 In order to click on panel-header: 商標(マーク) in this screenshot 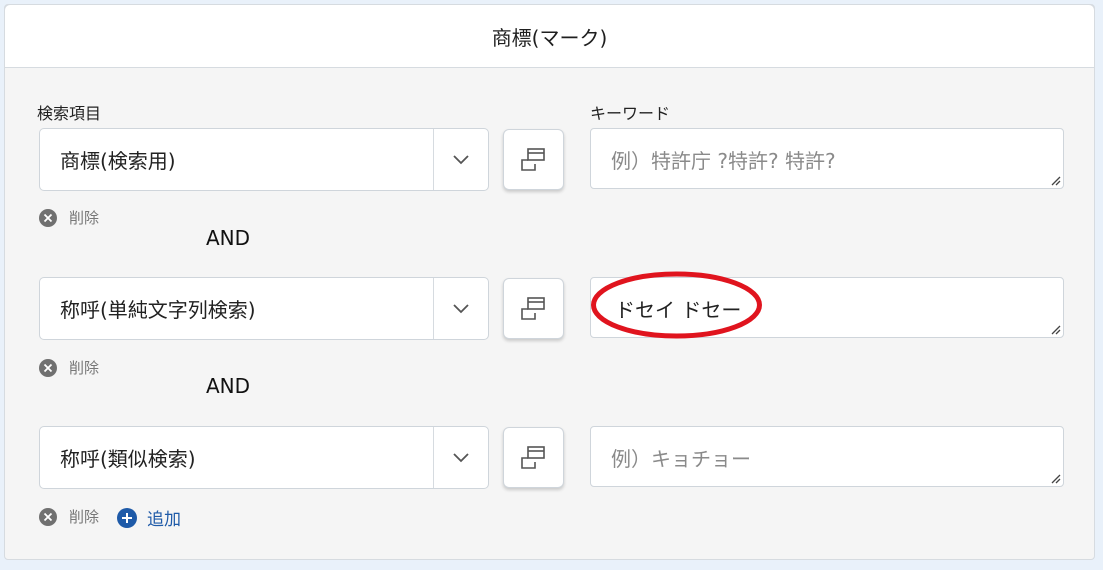, I will do `click(549, 36)`.